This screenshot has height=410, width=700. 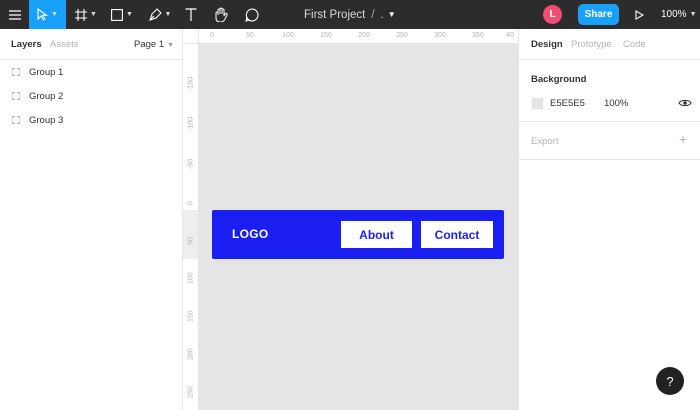 I want to click on background-hex-input: E5E5E5, so click(x=567, y=103).